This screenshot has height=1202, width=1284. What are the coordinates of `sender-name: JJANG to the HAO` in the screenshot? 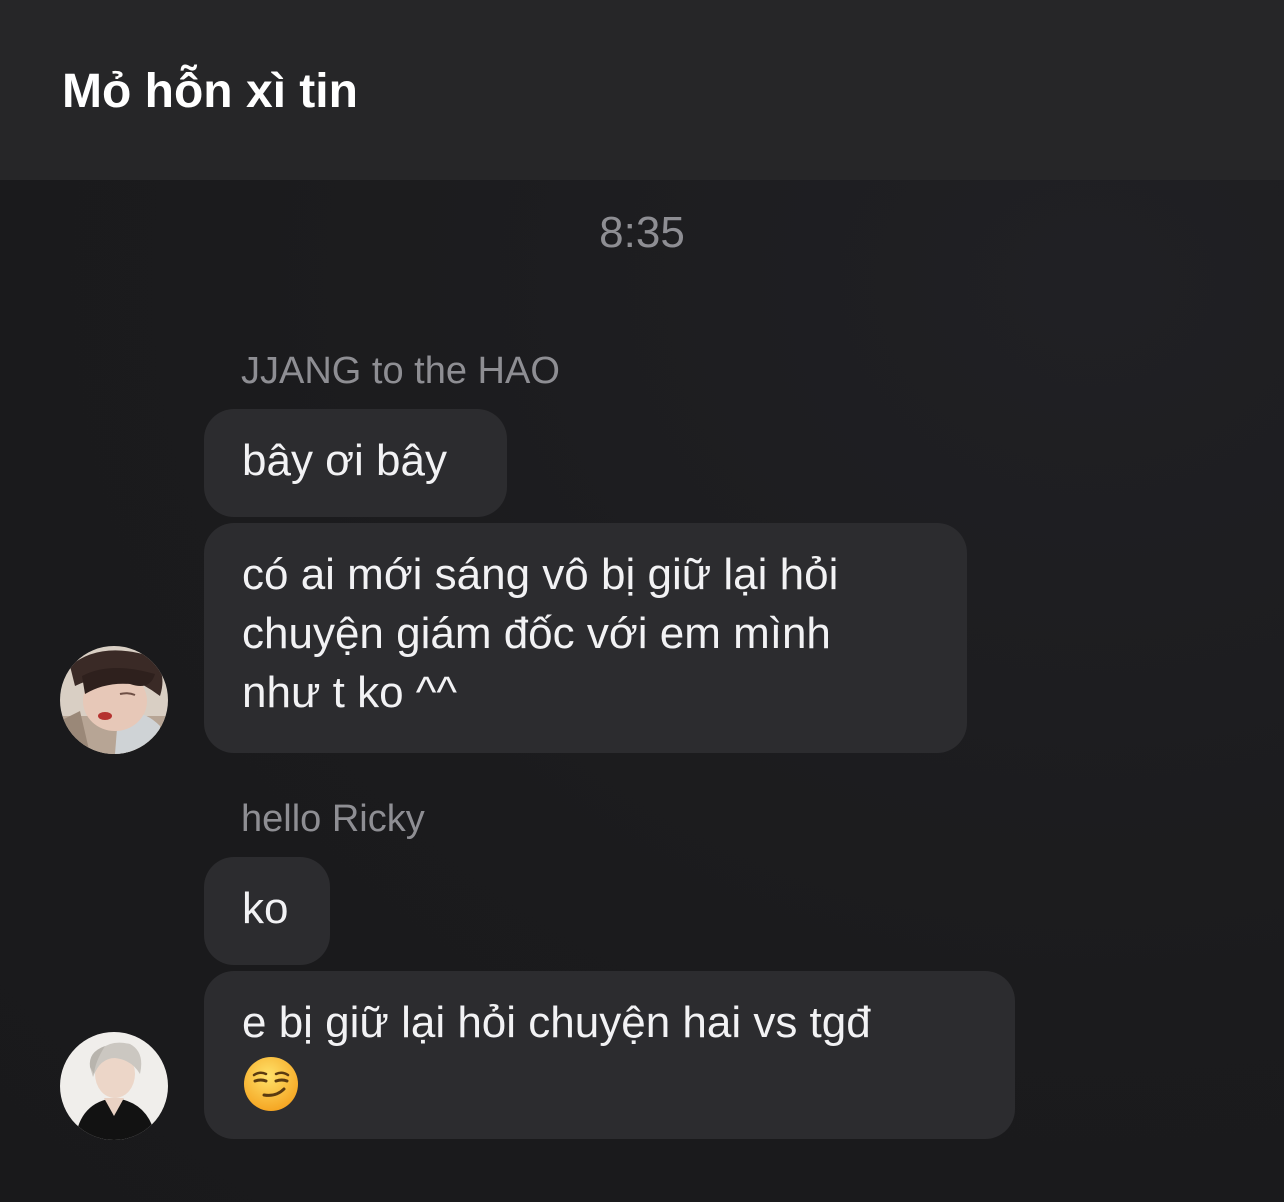 It's located at (400, 371).